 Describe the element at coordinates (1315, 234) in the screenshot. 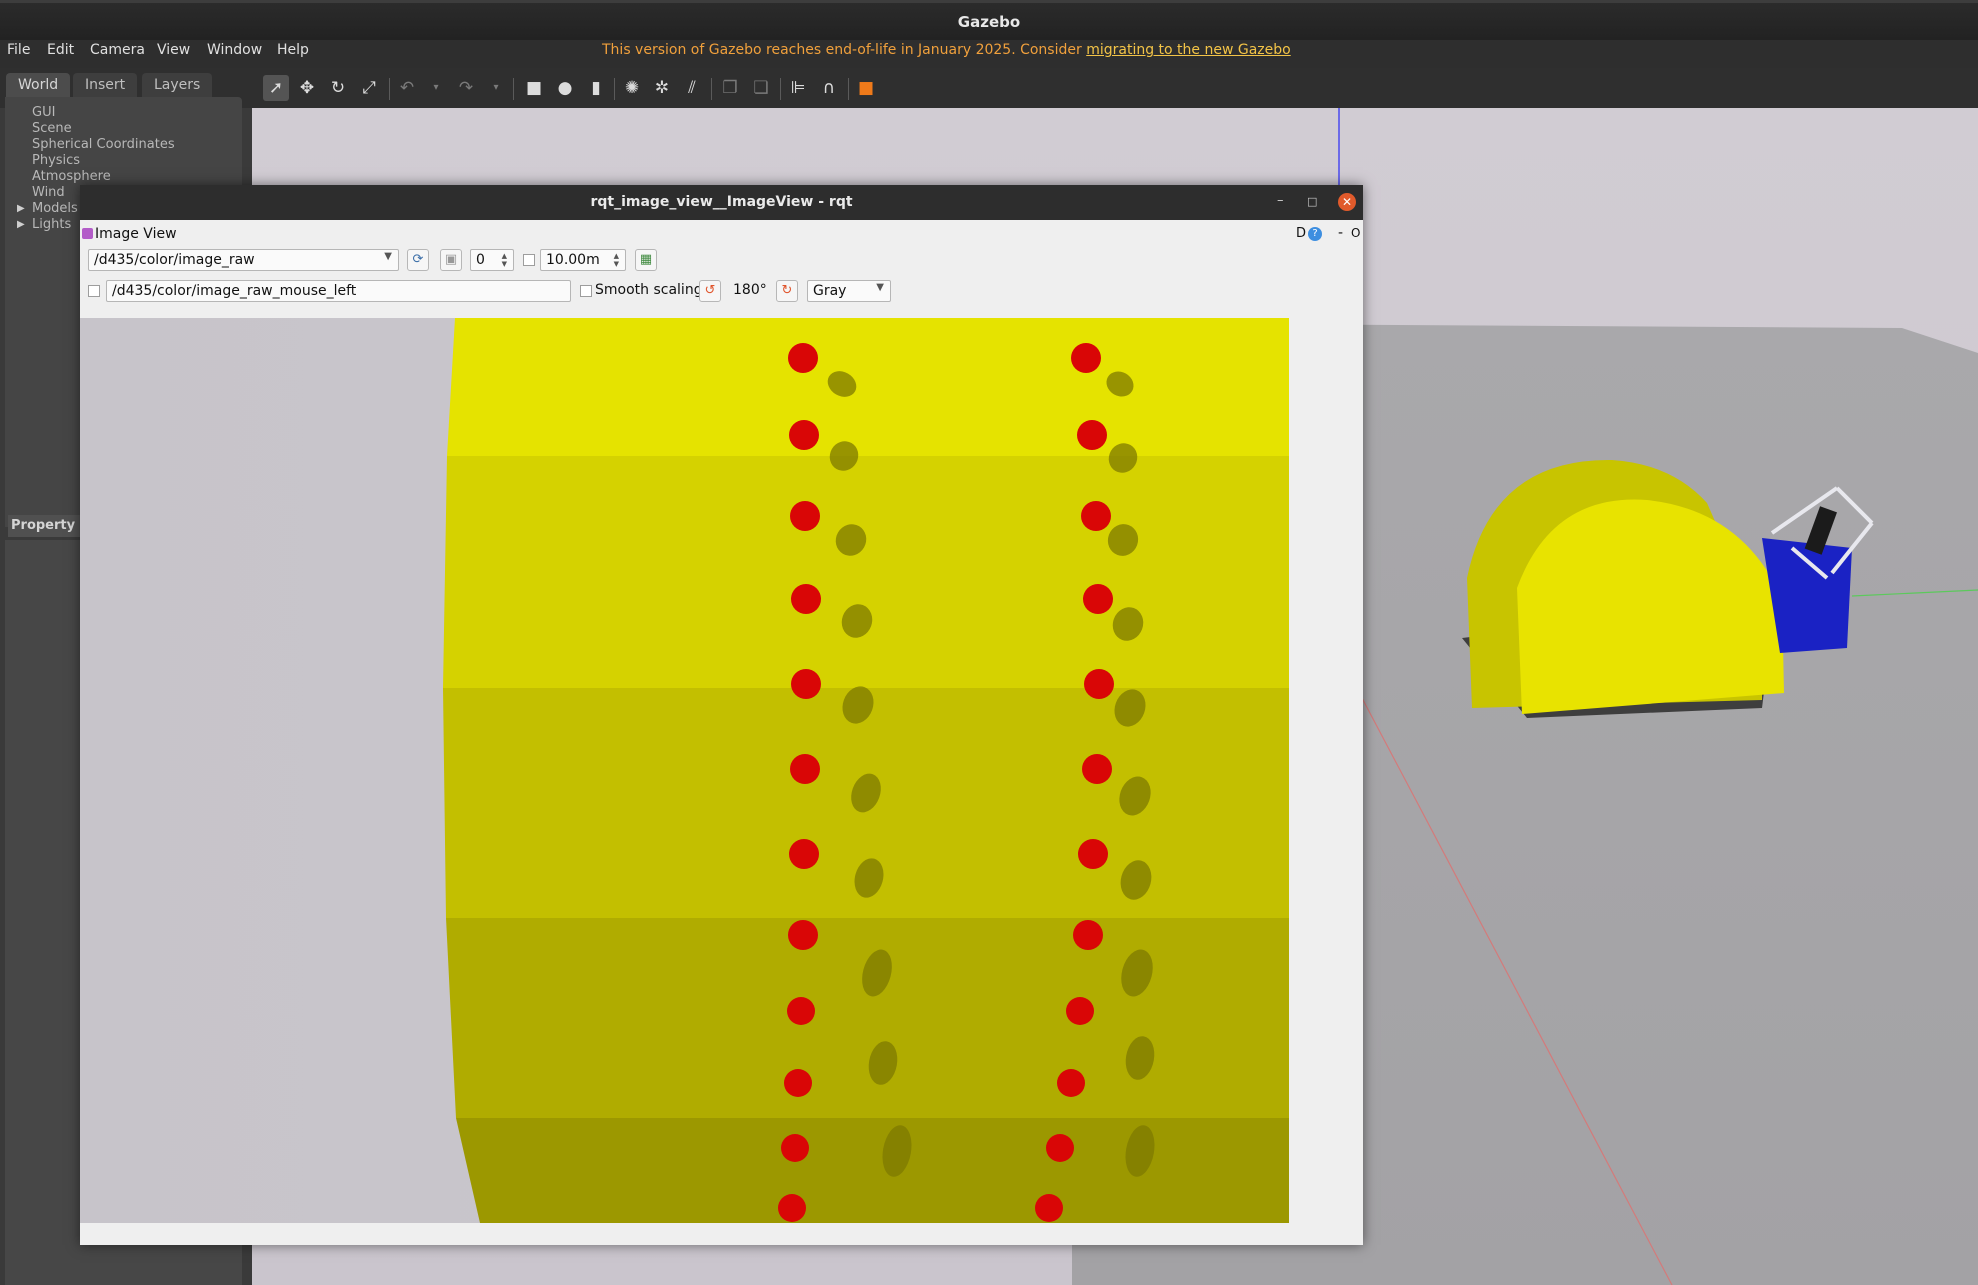

I see `help-icon: ?` at that location.